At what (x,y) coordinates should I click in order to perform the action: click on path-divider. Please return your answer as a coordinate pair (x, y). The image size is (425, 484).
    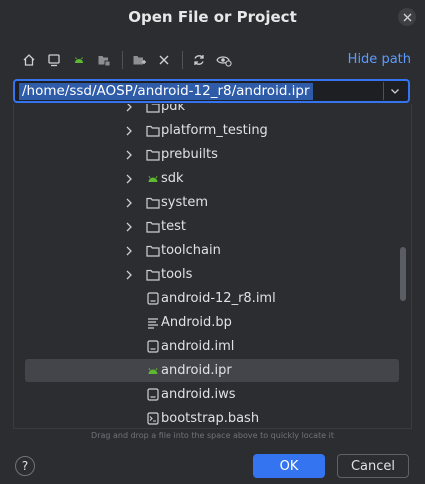
    Looking at the image, I should click on (383, 91).